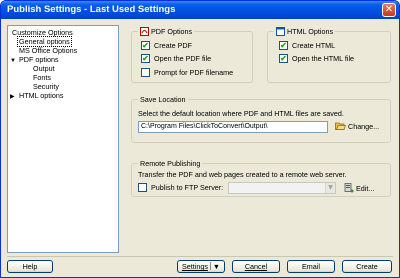 This screenshot has height=278, width=400. I want to click on create-pdf-checkbox-row: ✔ Create PDF, so click(166, 45).